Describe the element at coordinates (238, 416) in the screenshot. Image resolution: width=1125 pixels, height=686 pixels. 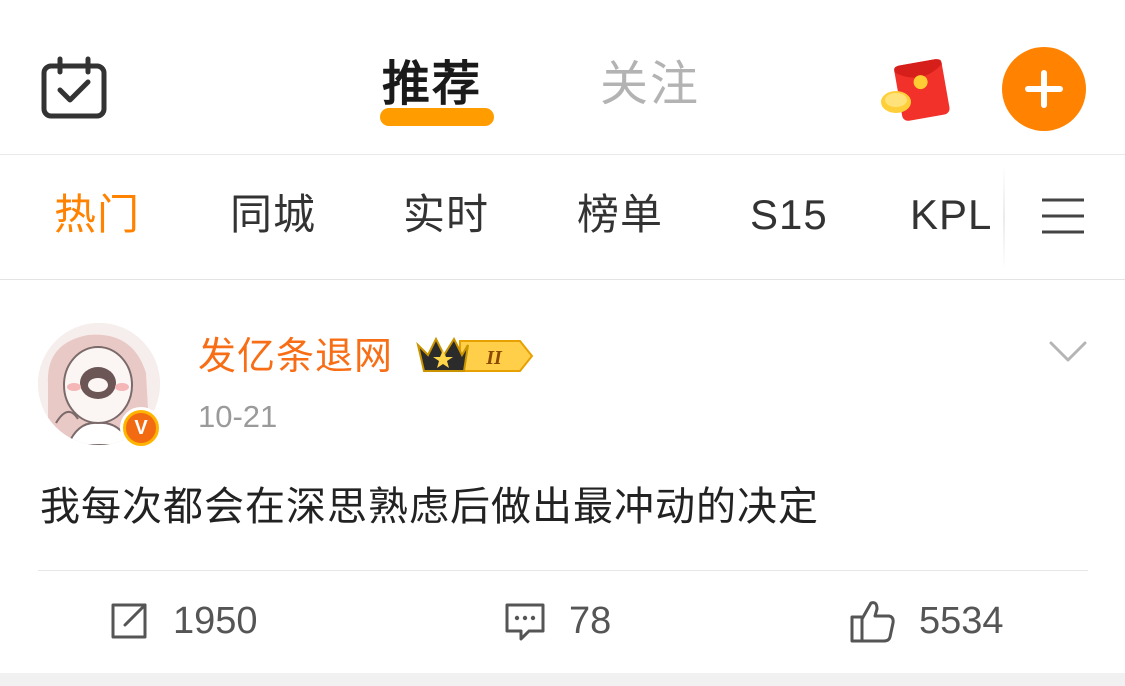
I see `post-timestamp: 10-21` at that location.